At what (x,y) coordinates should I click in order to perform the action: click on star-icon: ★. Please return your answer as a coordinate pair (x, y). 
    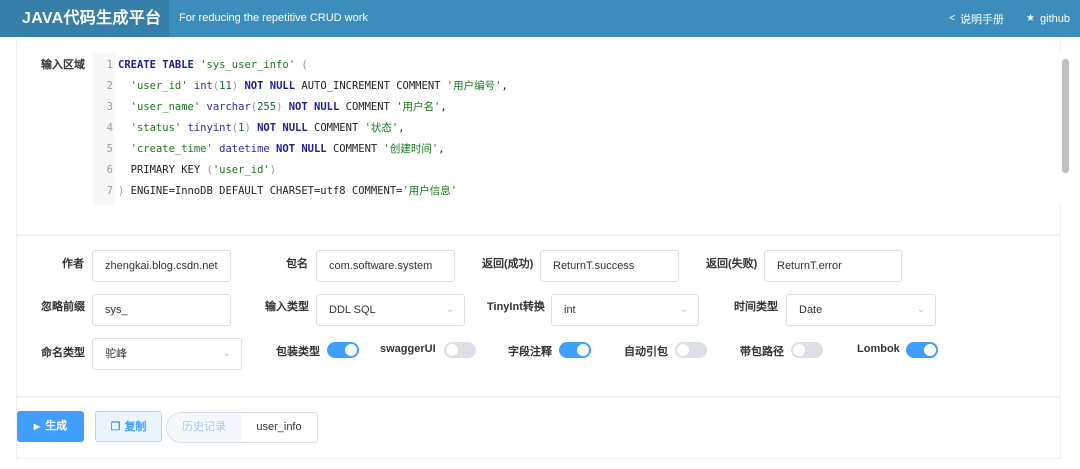
    Looking at the image, I should click on (1031, 18).